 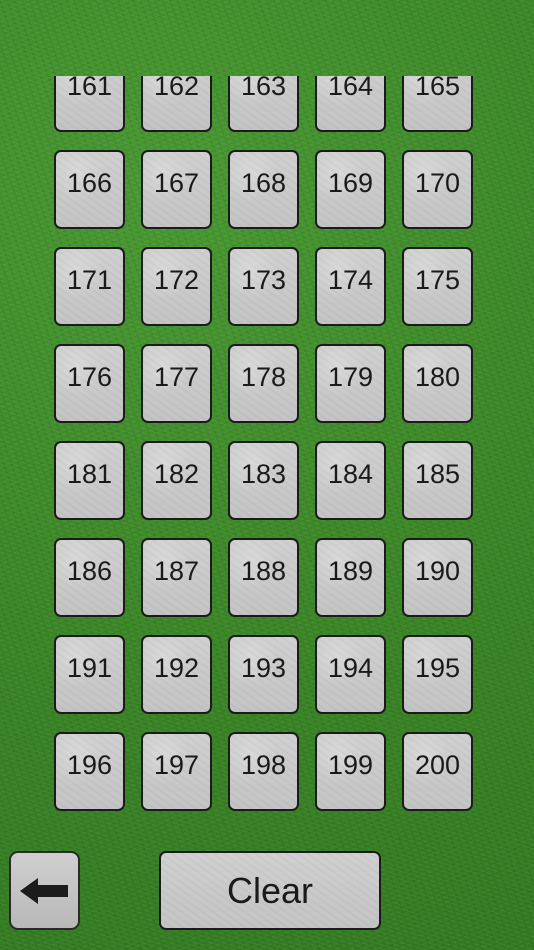 What do you see at coordinates (437, 189) in the screenshot?
I see `number-tile-170: 170` at bounding box center [437, 189].